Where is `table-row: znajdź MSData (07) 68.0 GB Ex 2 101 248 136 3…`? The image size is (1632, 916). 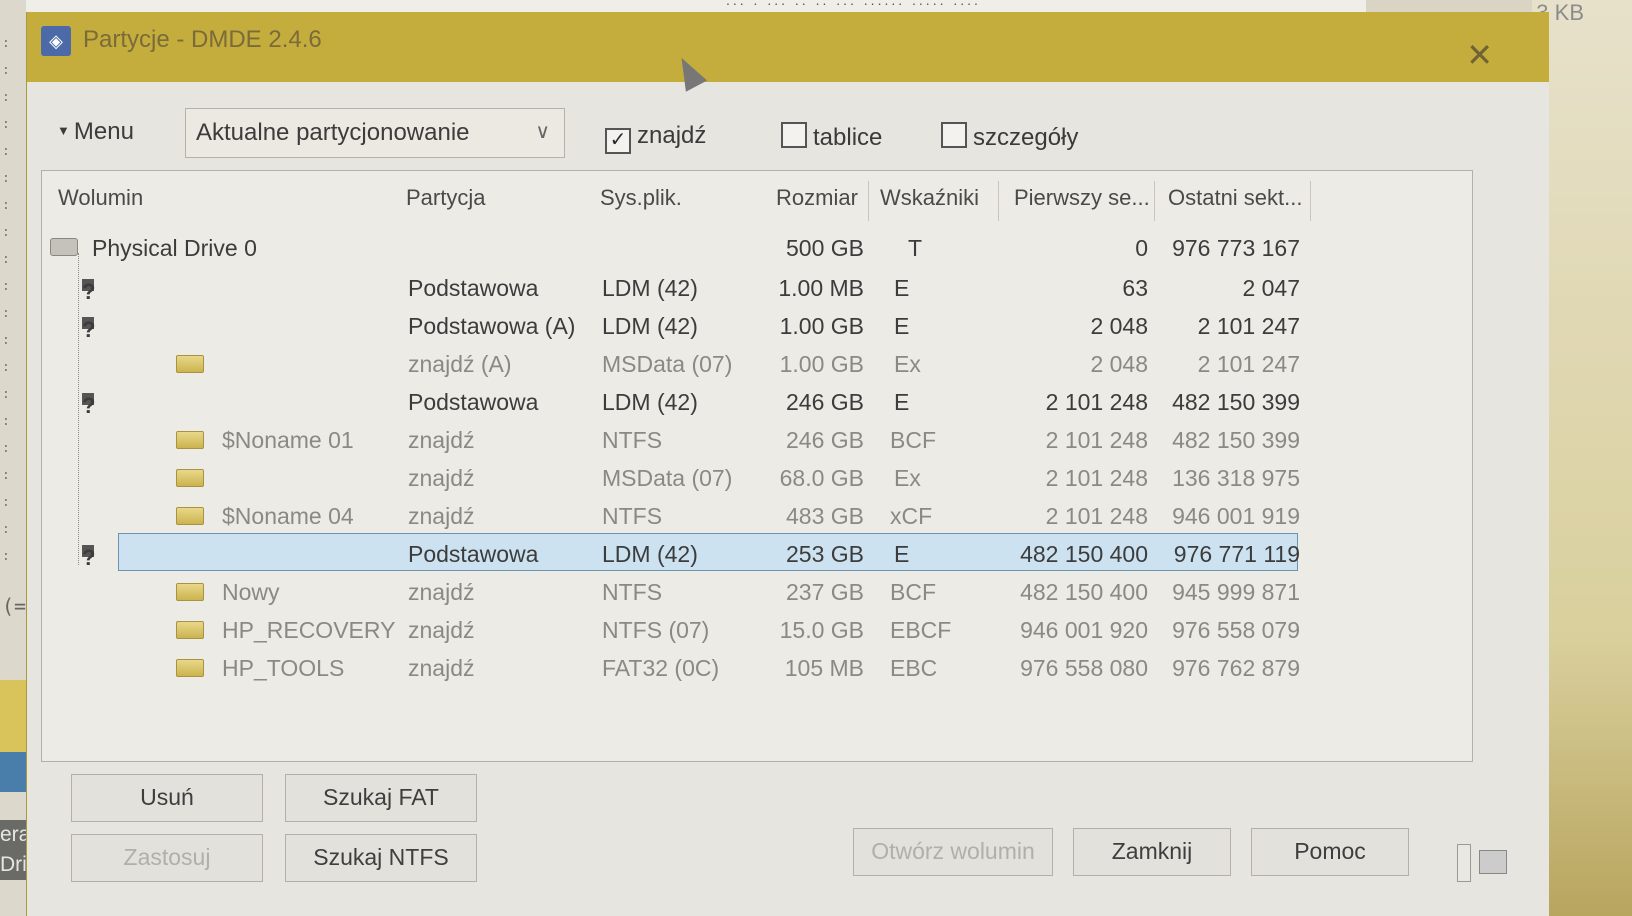 table-row: znajdź MSData (07) 68.0 GB Ex 2 101 248 136 3… is located at coordinates (752, 476).